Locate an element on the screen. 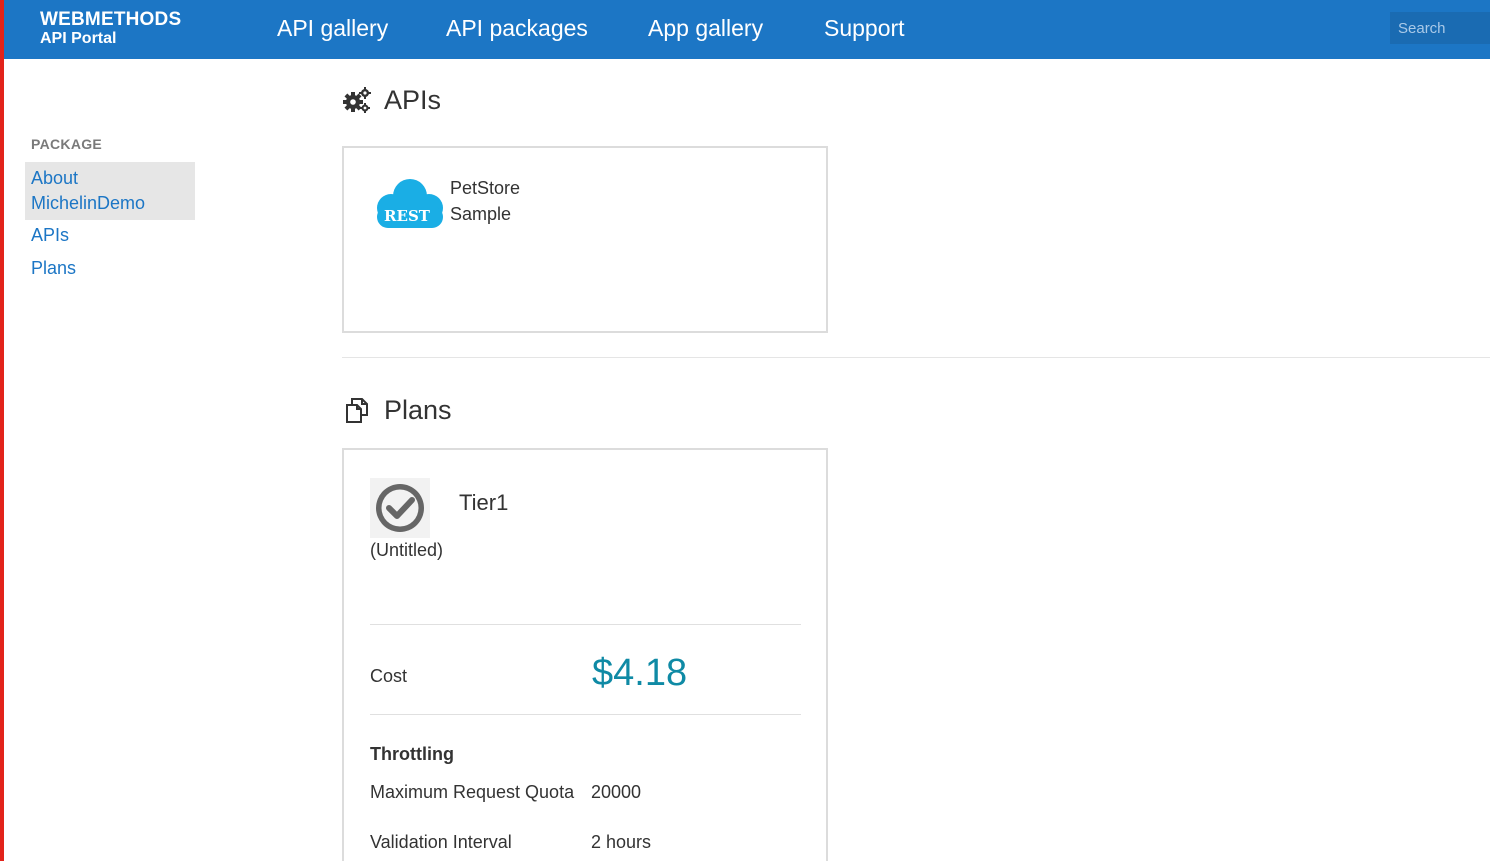 The width and height of the screenshot is (1490, 861). left-edge-accent is located at coordinates (2, 430).